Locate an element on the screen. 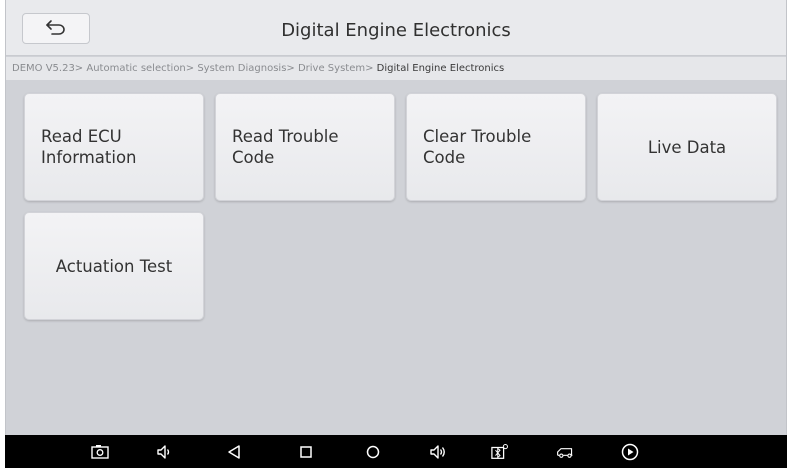 Image resolution: width=790 pixels, height=468 pixels. vehicle-icon is located at coordinates (565, 452).